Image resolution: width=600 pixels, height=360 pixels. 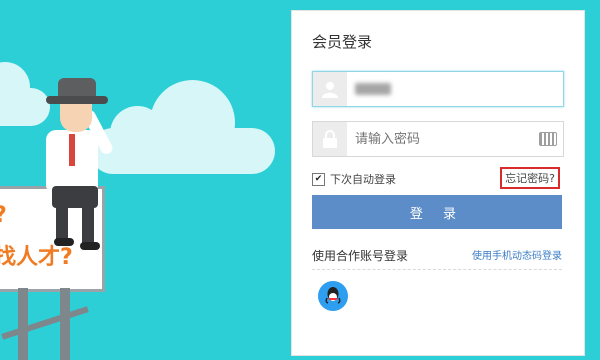 What do you see at coordinates (73, 164) in the screenshot?
I see `businessman-figure` at bounding box center [73, 164].